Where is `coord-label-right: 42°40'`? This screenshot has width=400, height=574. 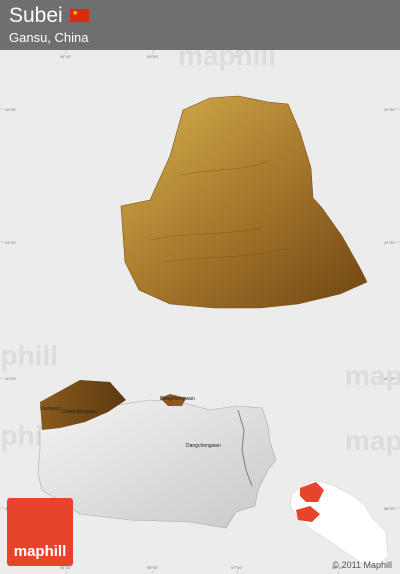
coord-label-right: 42°40' is located at coordinates (389, 109).